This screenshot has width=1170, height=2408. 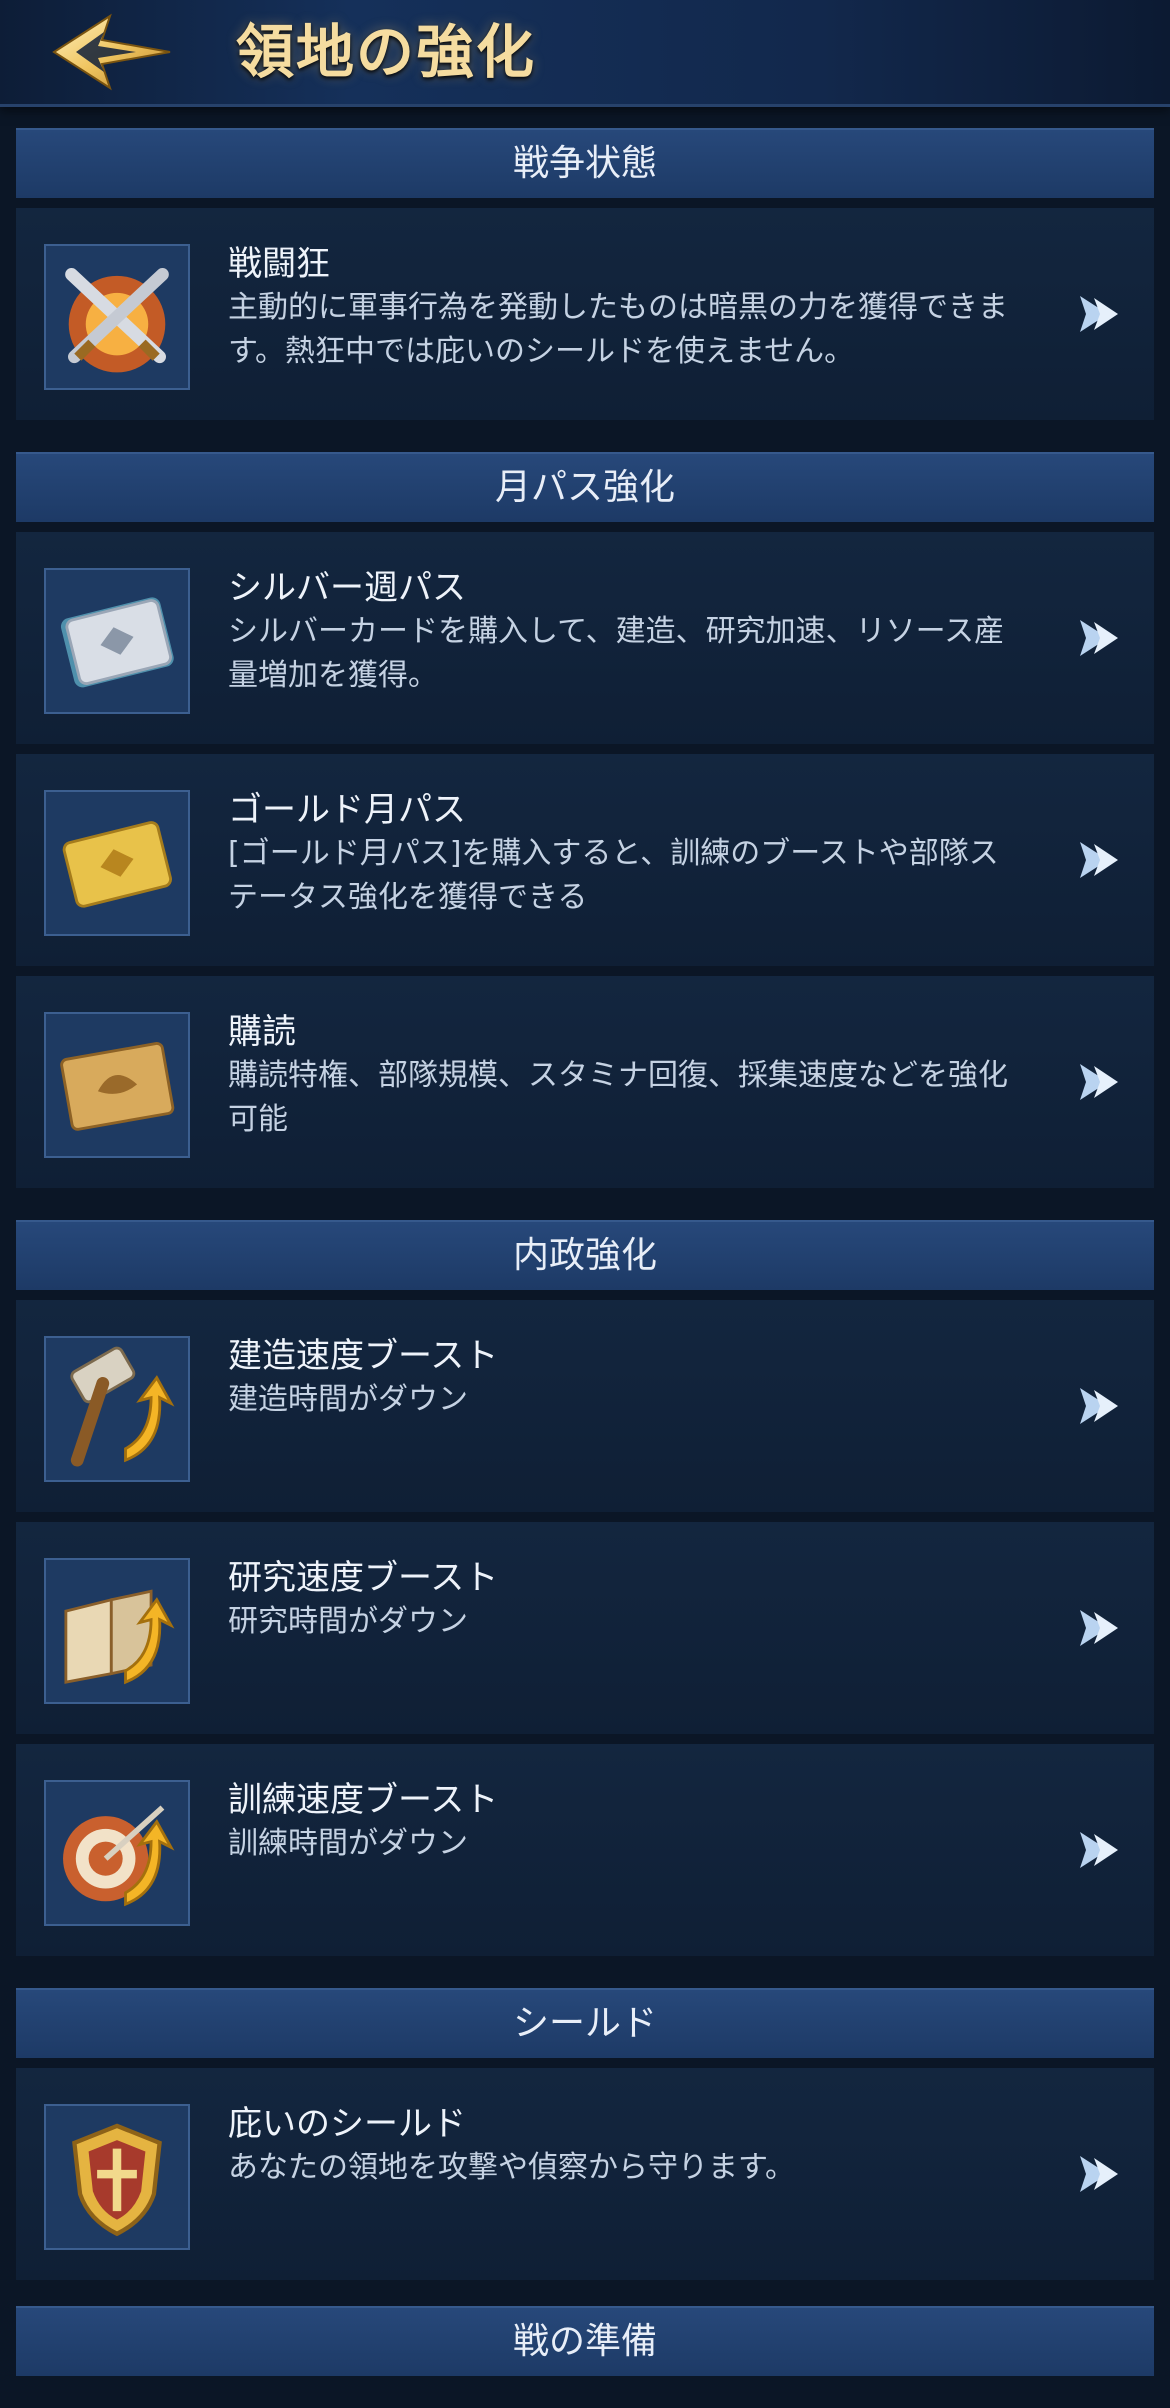 What do you see at coordinates (117, 863) in the screenshot?
I see `gold-card-icon` at bounding box center [117, 863].